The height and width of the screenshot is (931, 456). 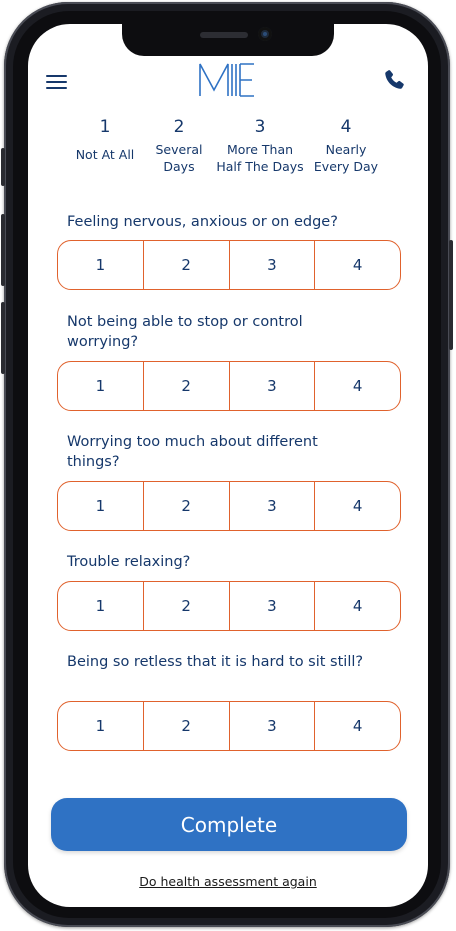 I want to click on complete-button: Complete, so click(x=229, y=824).